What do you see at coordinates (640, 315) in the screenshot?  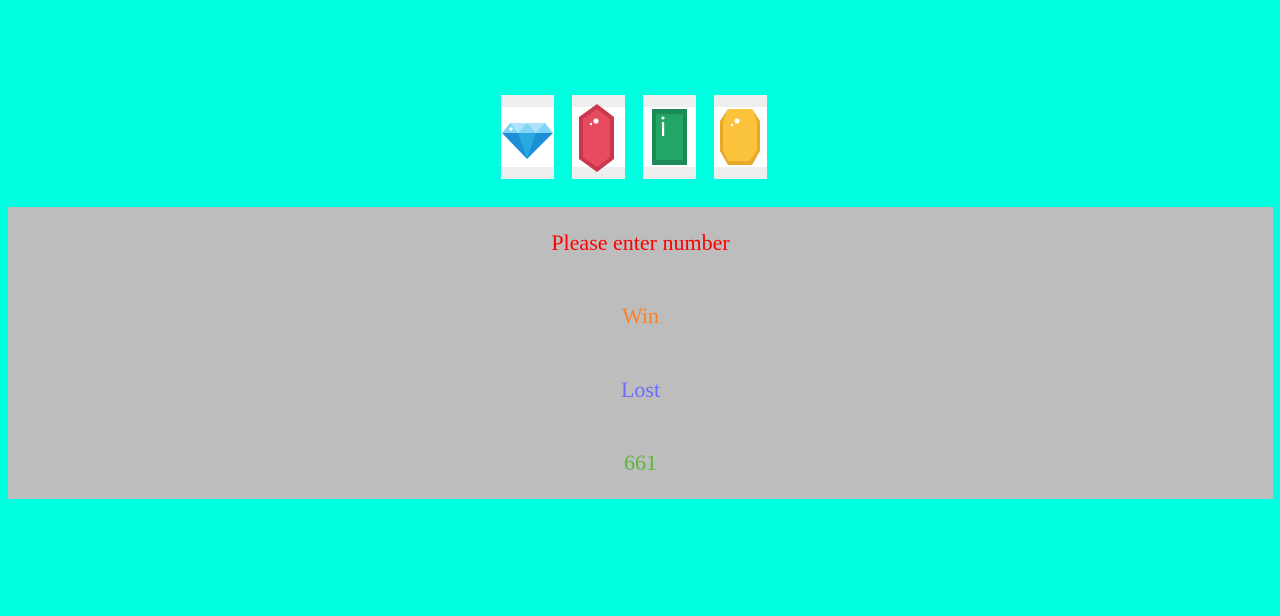 I see `win-label: Win` at bounding box center [640, 315].